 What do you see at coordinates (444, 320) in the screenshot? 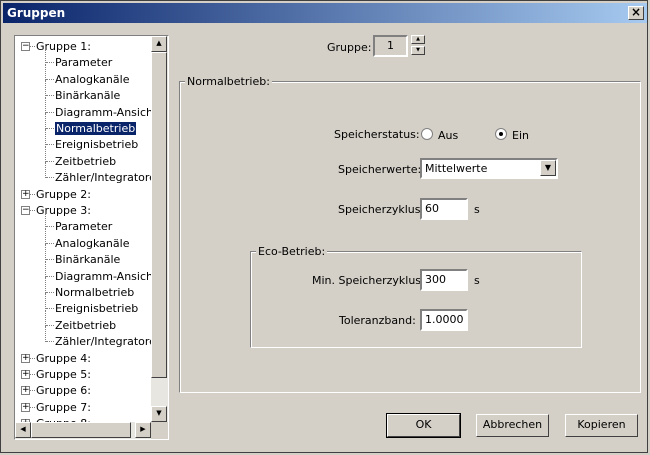
I see `toleranzband-input: 1.0000` at bounding box center [444, 320].